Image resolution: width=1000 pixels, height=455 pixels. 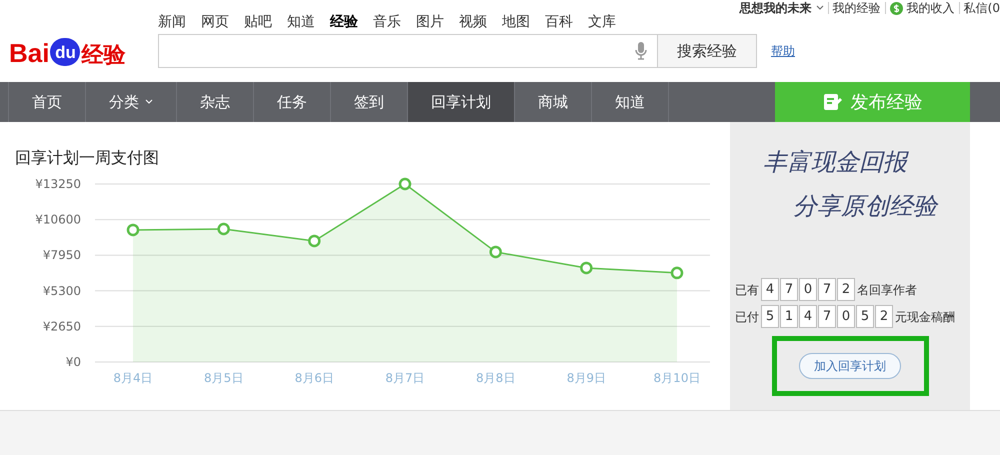 I want to click on top-nav-link: 经验, so click(x=344, y=23).